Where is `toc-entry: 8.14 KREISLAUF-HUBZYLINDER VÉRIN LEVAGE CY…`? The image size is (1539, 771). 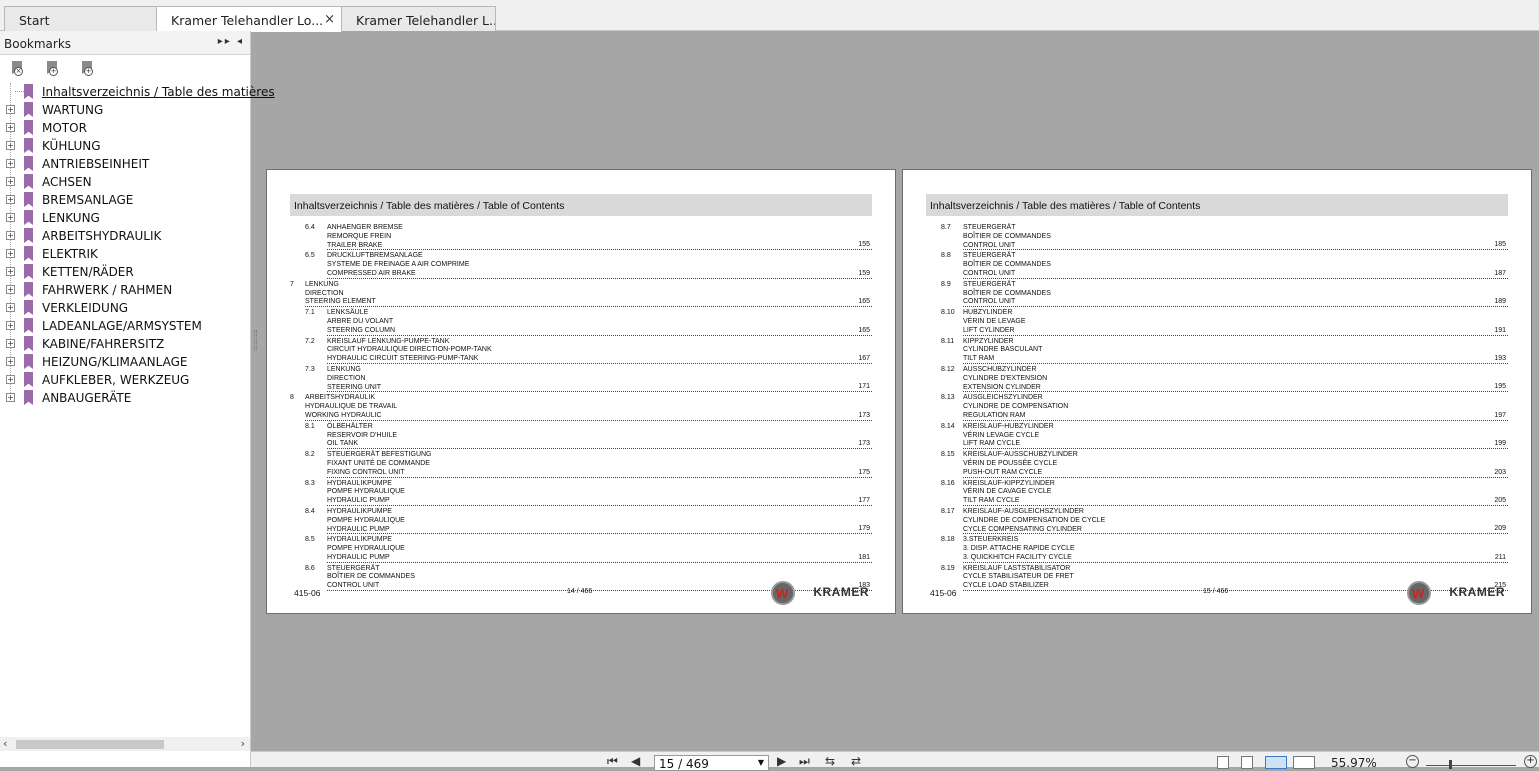 toc-entry: 8.14 KREISLAUF-HUBZYLINDER VÉRIN LEVAGE CY… is located at coordinates (1217, 436).